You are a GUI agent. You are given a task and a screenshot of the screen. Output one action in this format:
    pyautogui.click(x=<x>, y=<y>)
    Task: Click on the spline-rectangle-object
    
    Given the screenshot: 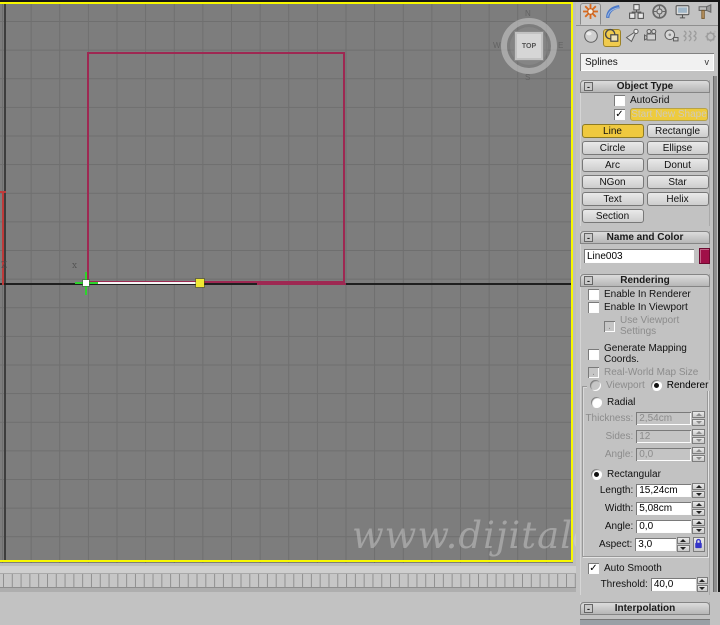 What is the action you would take?
    pyautogui.click(x=216, y=167)
    